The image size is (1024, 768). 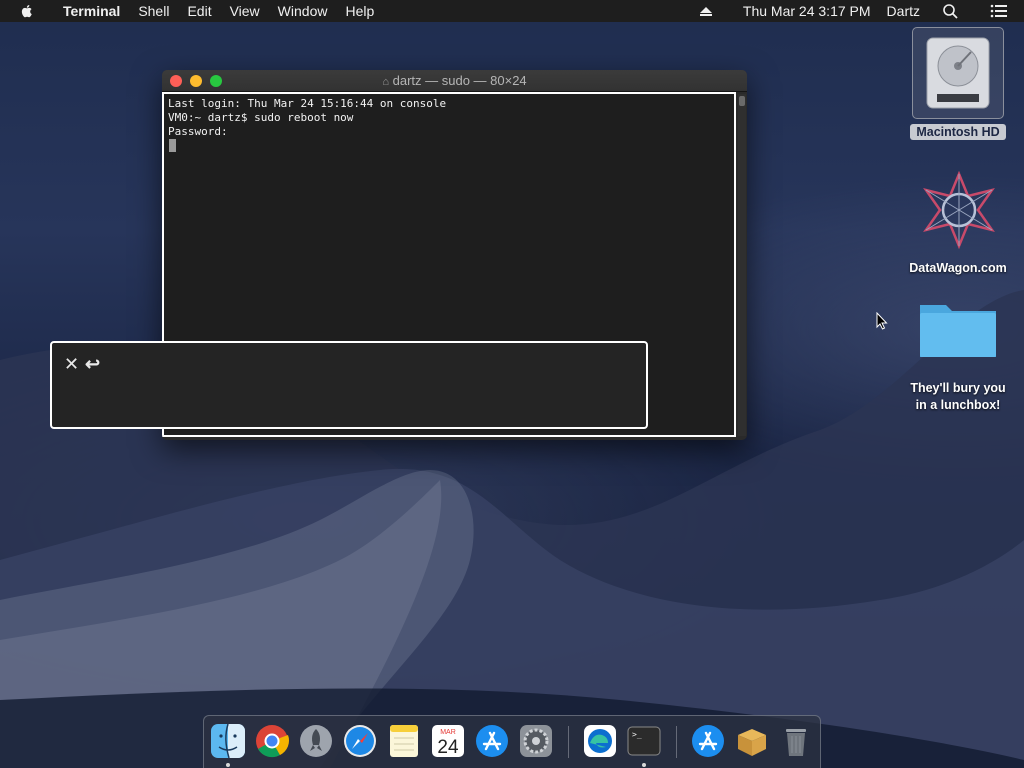 I want to click on spotlight-search-icon, so click(x=951, y=11).